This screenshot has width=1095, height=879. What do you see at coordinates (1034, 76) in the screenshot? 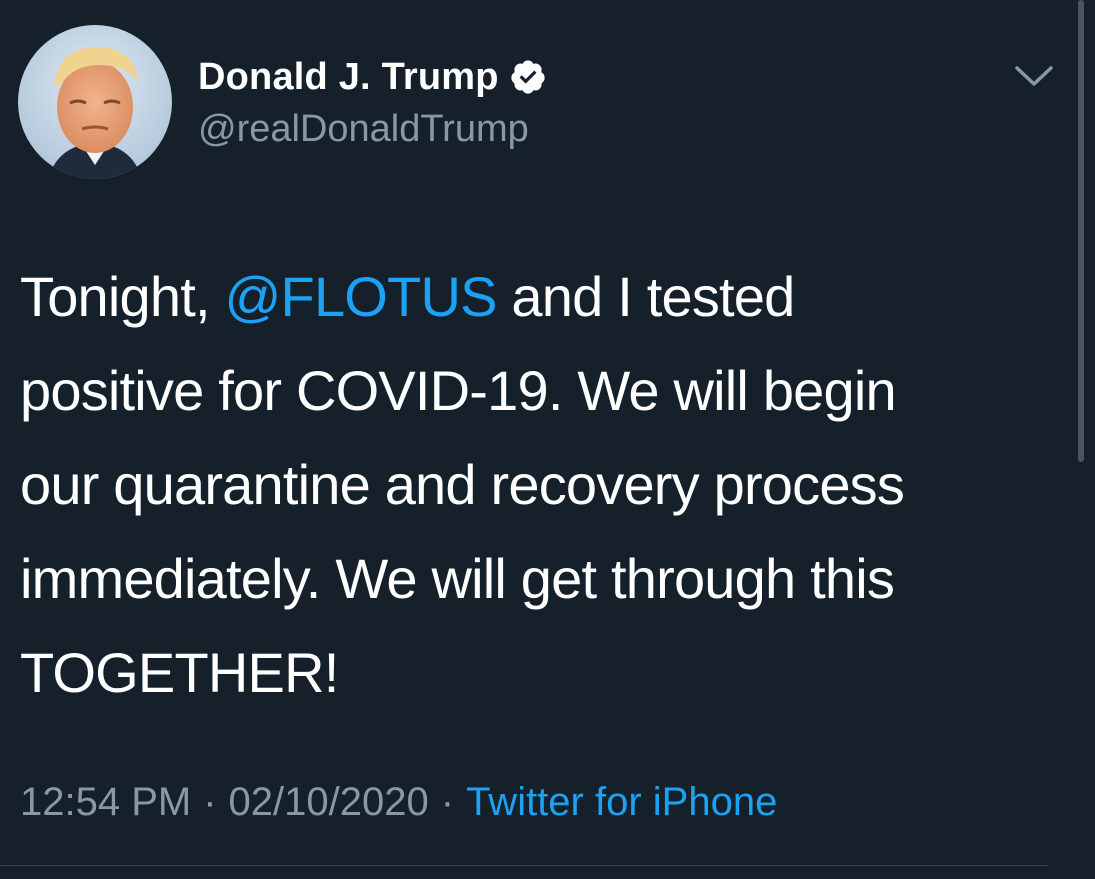
I see `chevron-down-icon` at bounding box center [1034, 76].